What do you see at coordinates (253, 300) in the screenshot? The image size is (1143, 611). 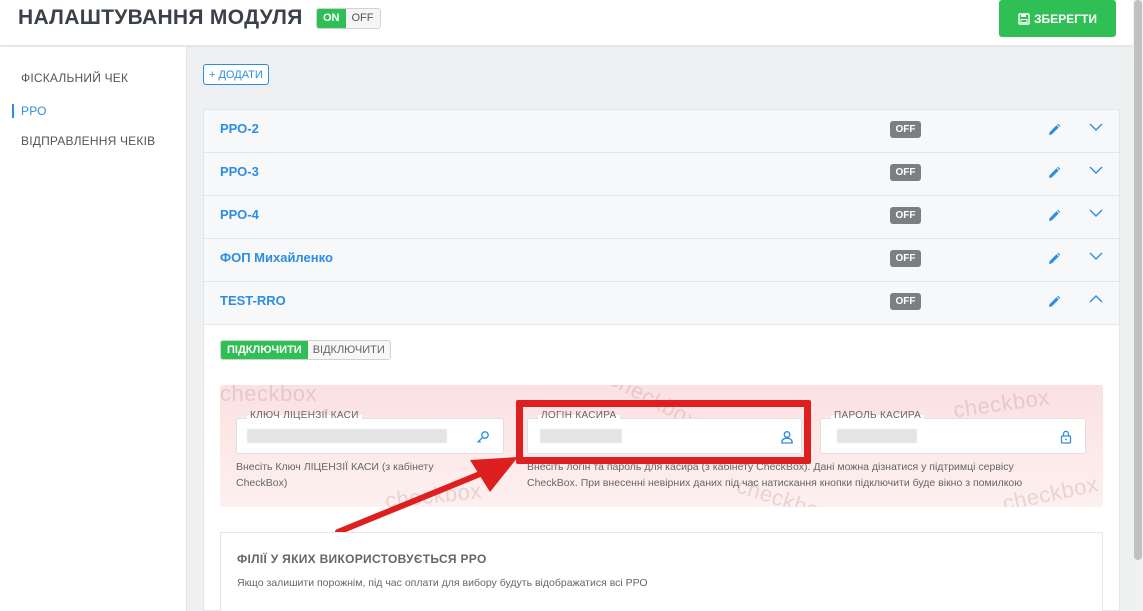 I see `accordion-title: TEST-RRO` at bounding box center [253, 300].